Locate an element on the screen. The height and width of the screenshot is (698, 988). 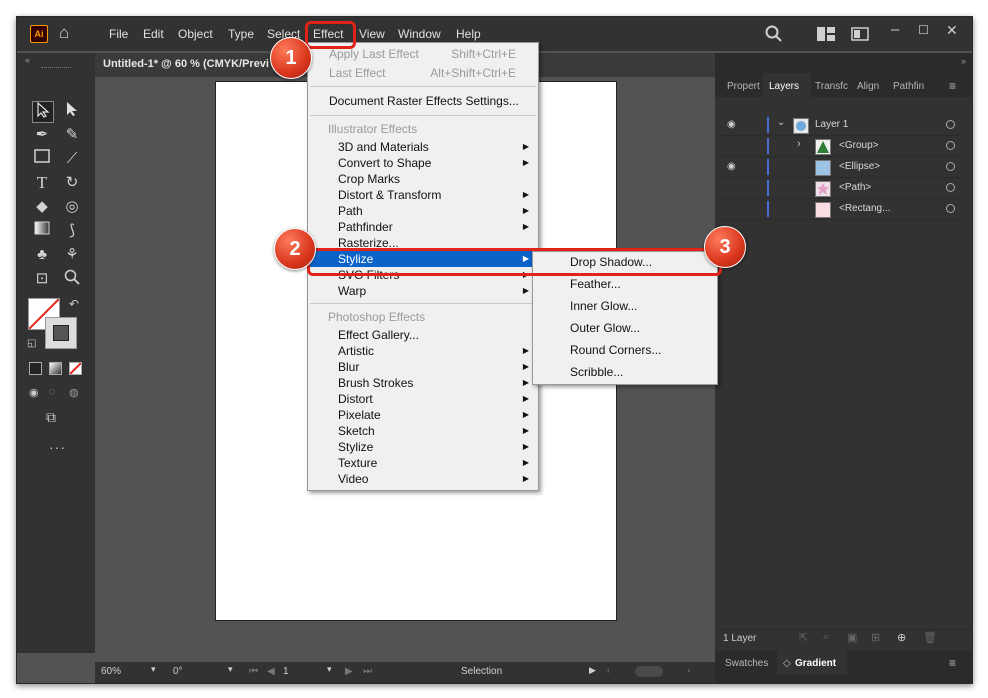
direct-selection-icon is located at coordinates (72, 111).